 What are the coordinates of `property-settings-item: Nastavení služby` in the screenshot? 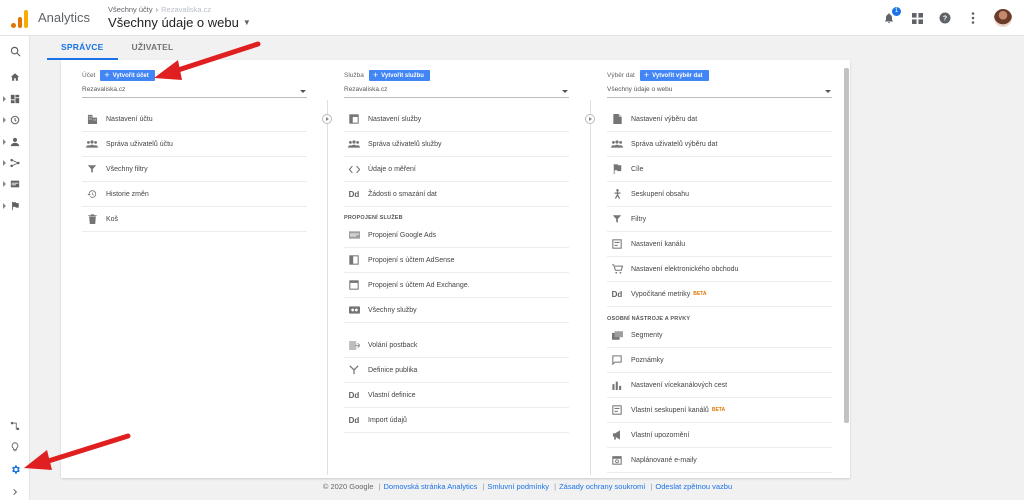 It's located at (456, 119).